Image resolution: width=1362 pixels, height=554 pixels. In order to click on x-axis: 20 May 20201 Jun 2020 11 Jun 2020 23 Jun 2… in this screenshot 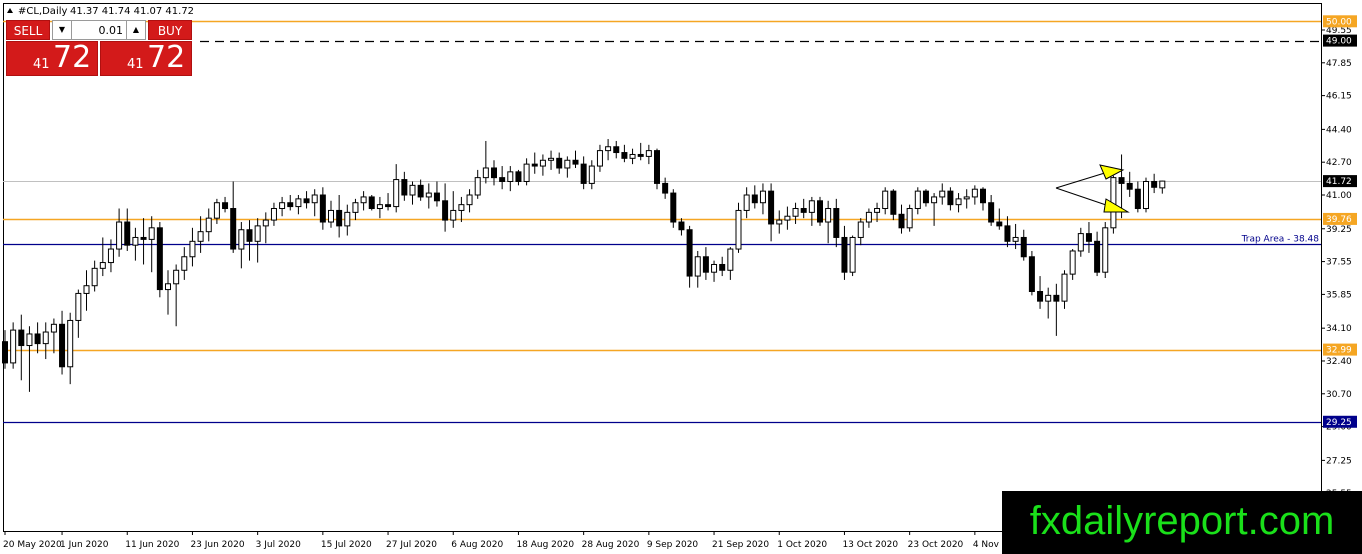, I will do `click(508, 540)`.